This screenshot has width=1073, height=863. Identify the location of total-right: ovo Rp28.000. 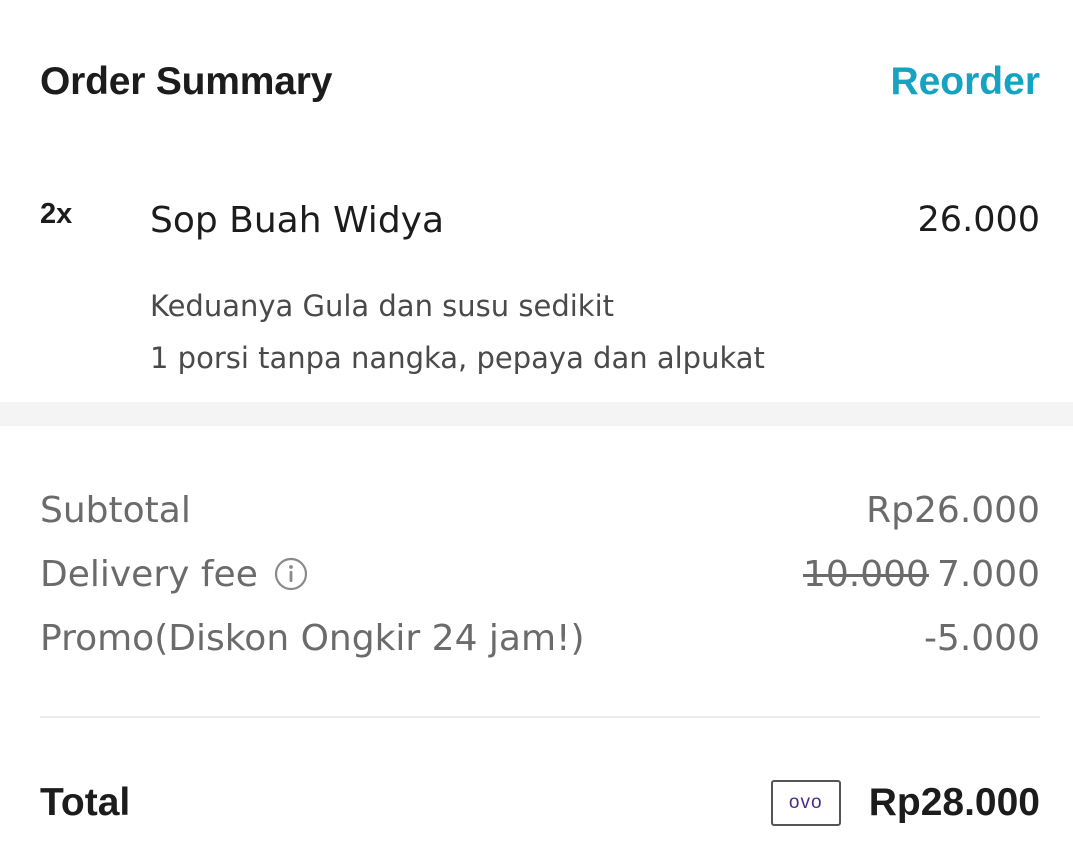
(905, 803).